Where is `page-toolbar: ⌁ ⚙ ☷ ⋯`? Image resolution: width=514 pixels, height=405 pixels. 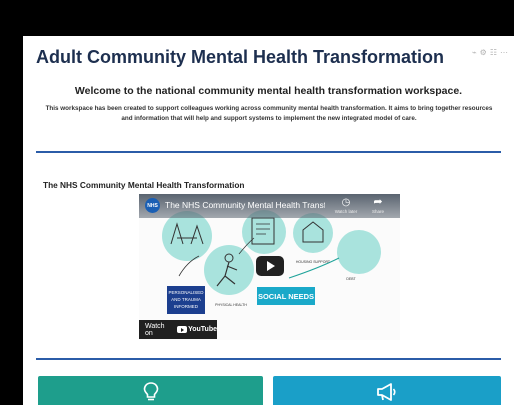 page-toolbar: ⌁ ⚙ ☷ ⋯ is located at coordinates (490, 53).